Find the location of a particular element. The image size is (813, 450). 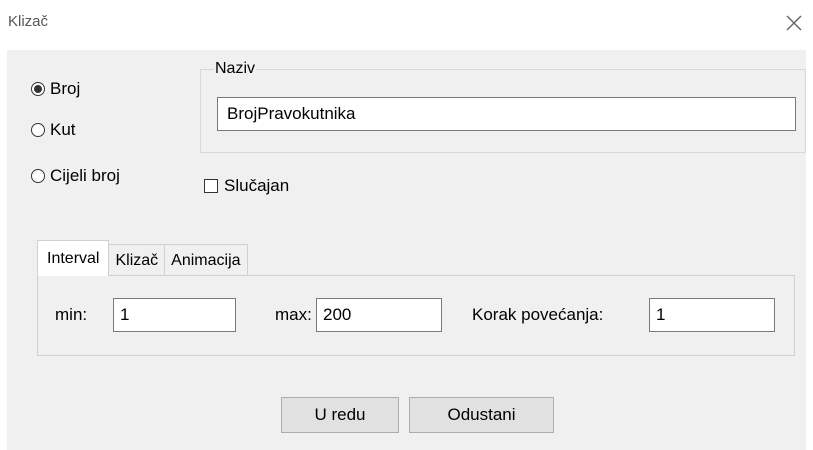

radio-label: Cijeli broj is located at coordinates (85, 175).